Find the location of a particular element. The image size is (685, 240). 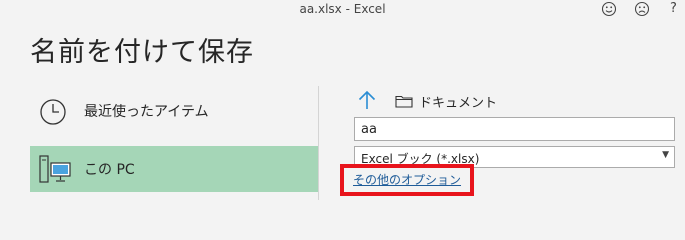

page-title: 名前を付けて保存 is located at coordinates (142, 52).